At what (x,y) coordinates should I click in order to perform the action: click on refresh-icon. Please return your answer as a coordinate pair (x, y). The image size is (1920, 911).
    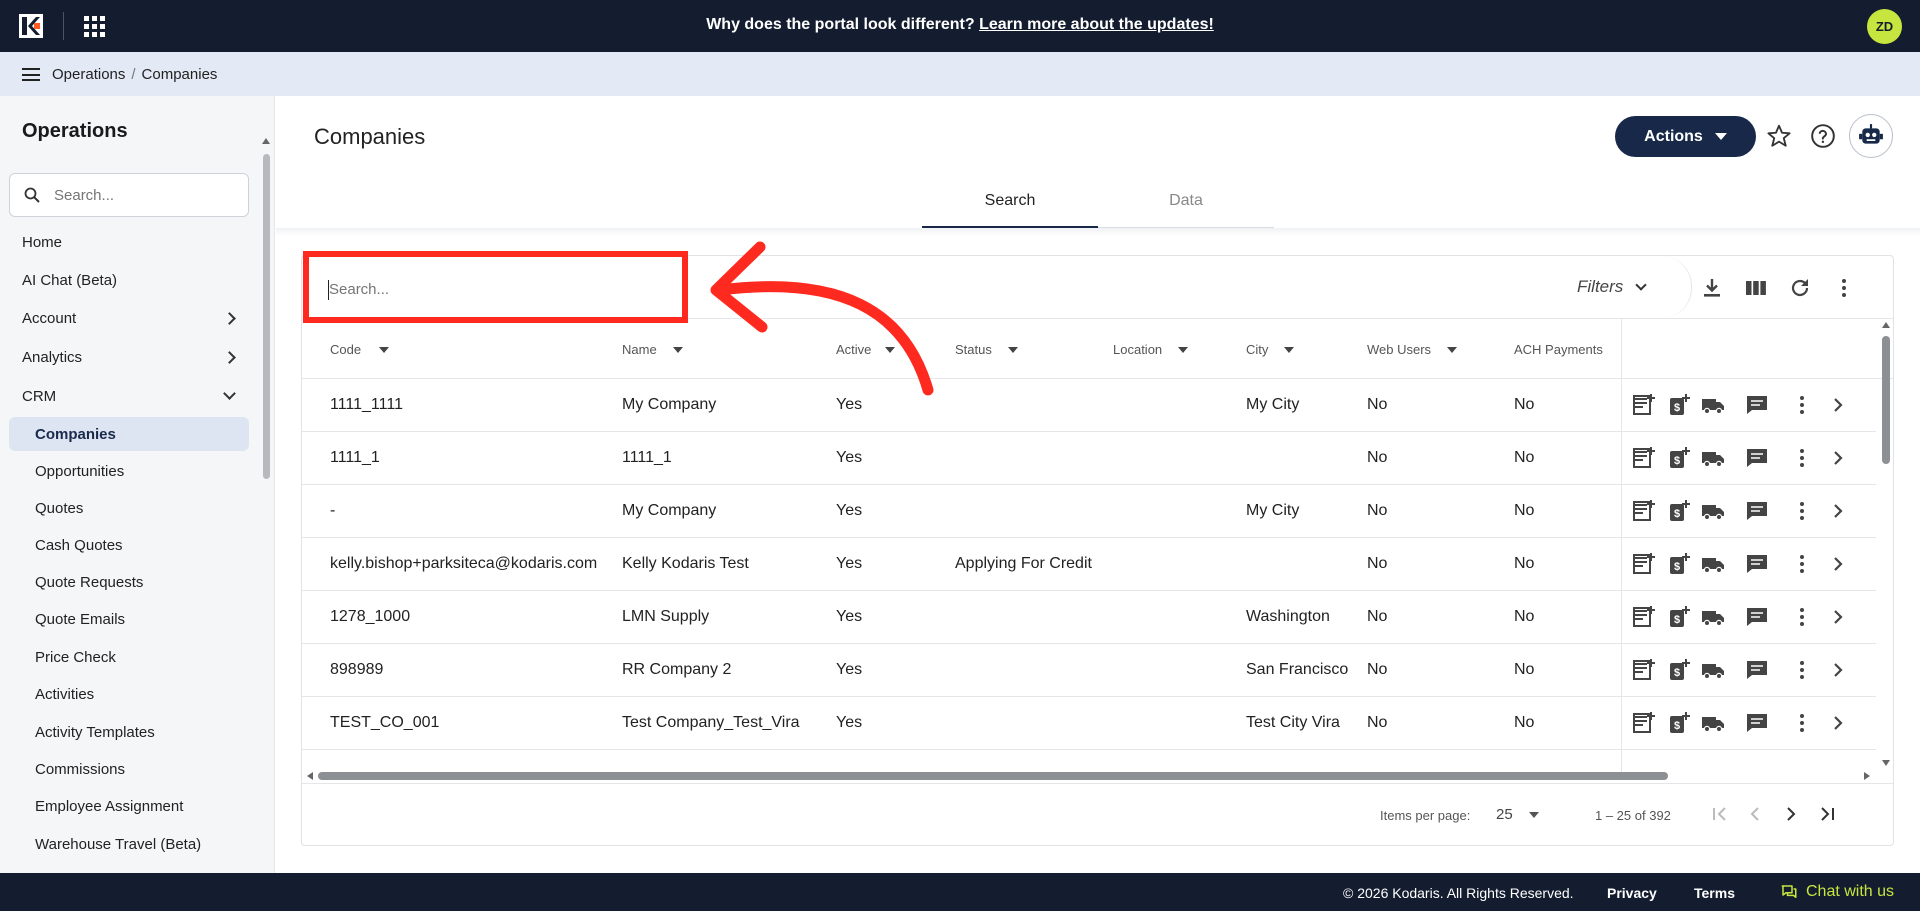
    Looking at the image, I should click on (1800, 288).